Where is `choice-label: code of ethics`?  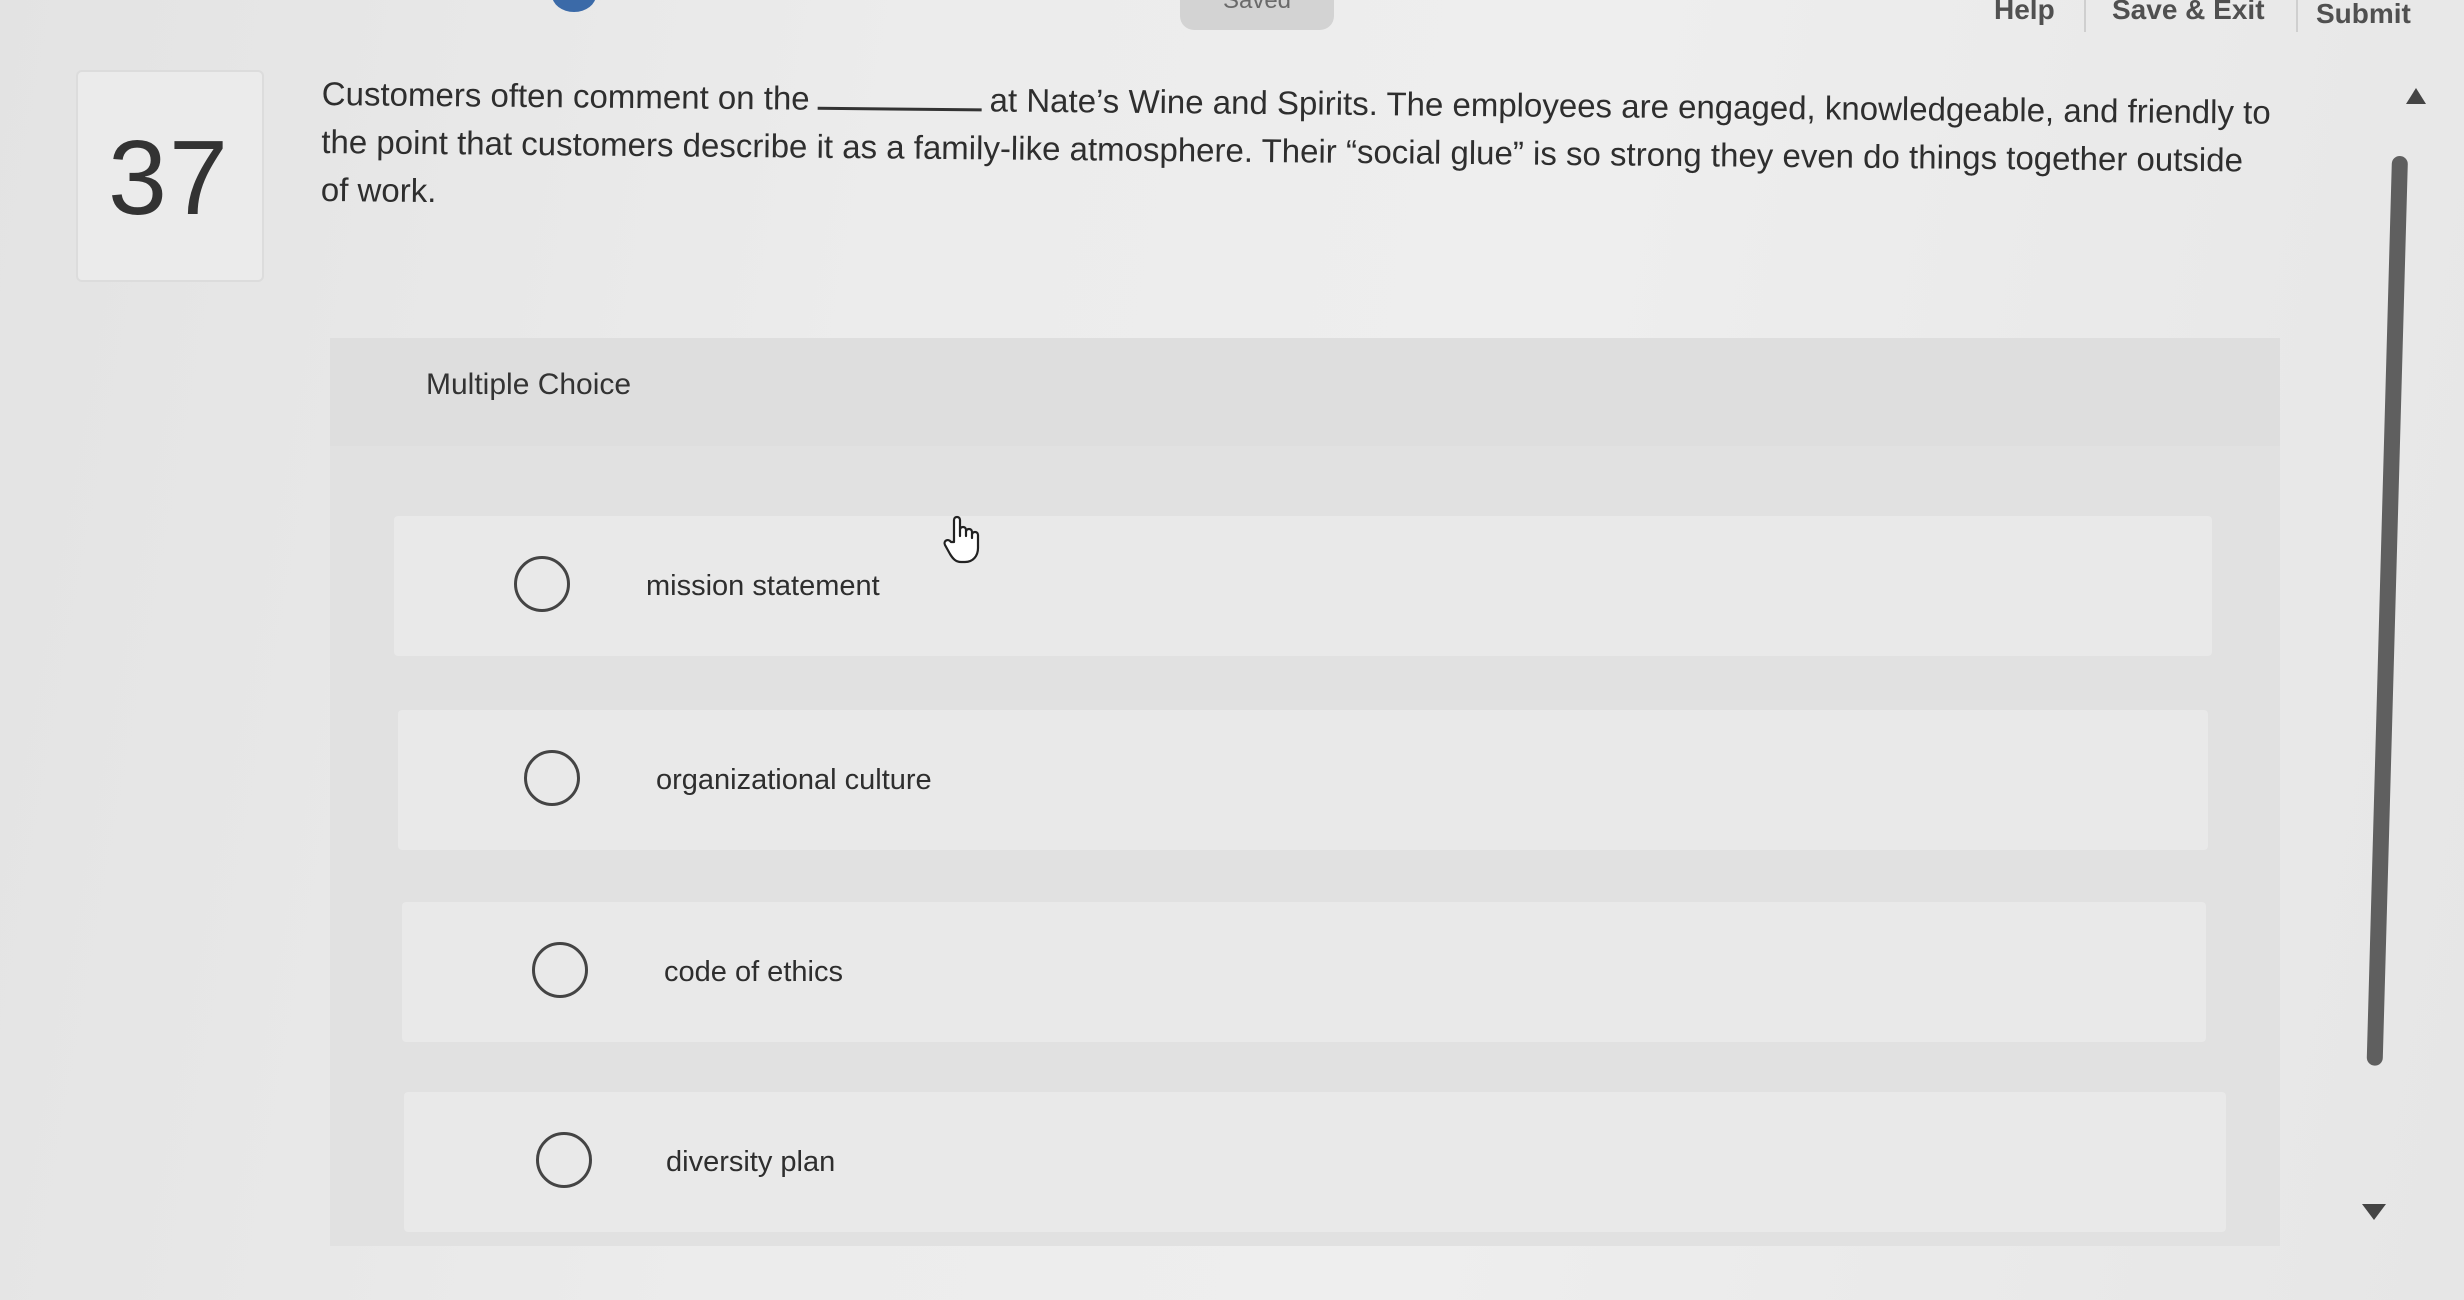
choice-label: code of ethics is located at coordinates (753, 972).